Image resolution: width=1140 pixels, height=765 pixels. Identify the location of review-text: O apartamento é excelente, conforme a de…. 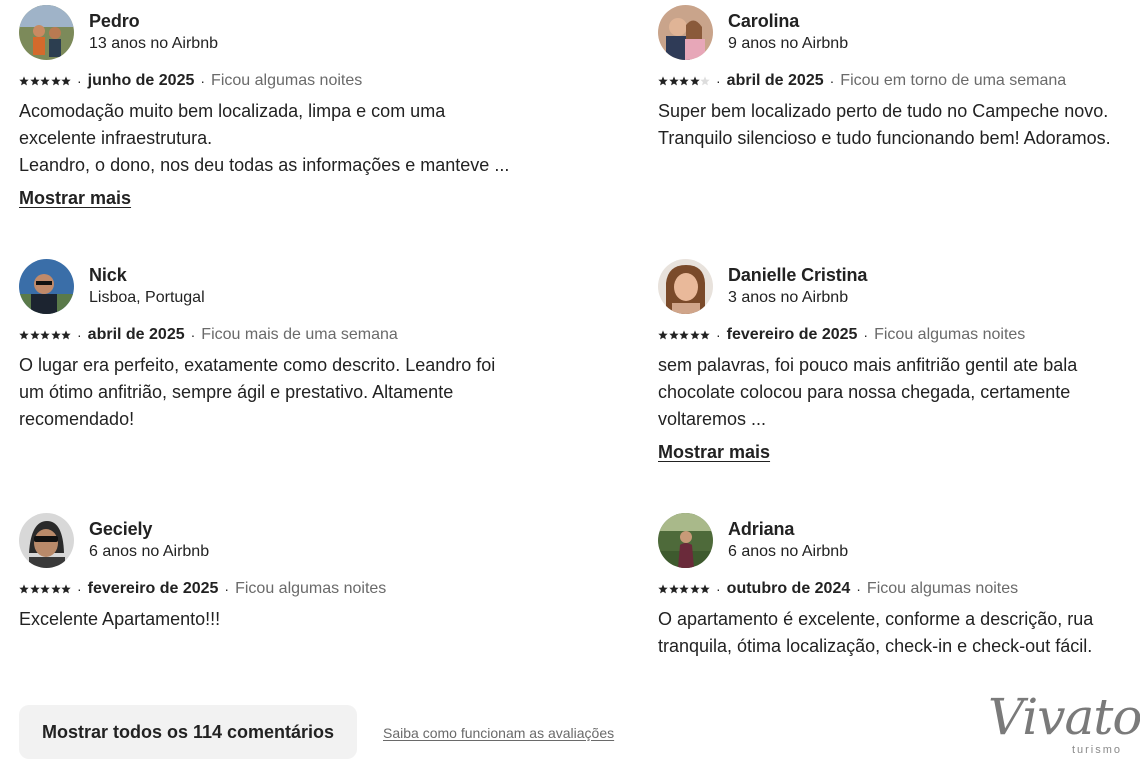
(876, 632).